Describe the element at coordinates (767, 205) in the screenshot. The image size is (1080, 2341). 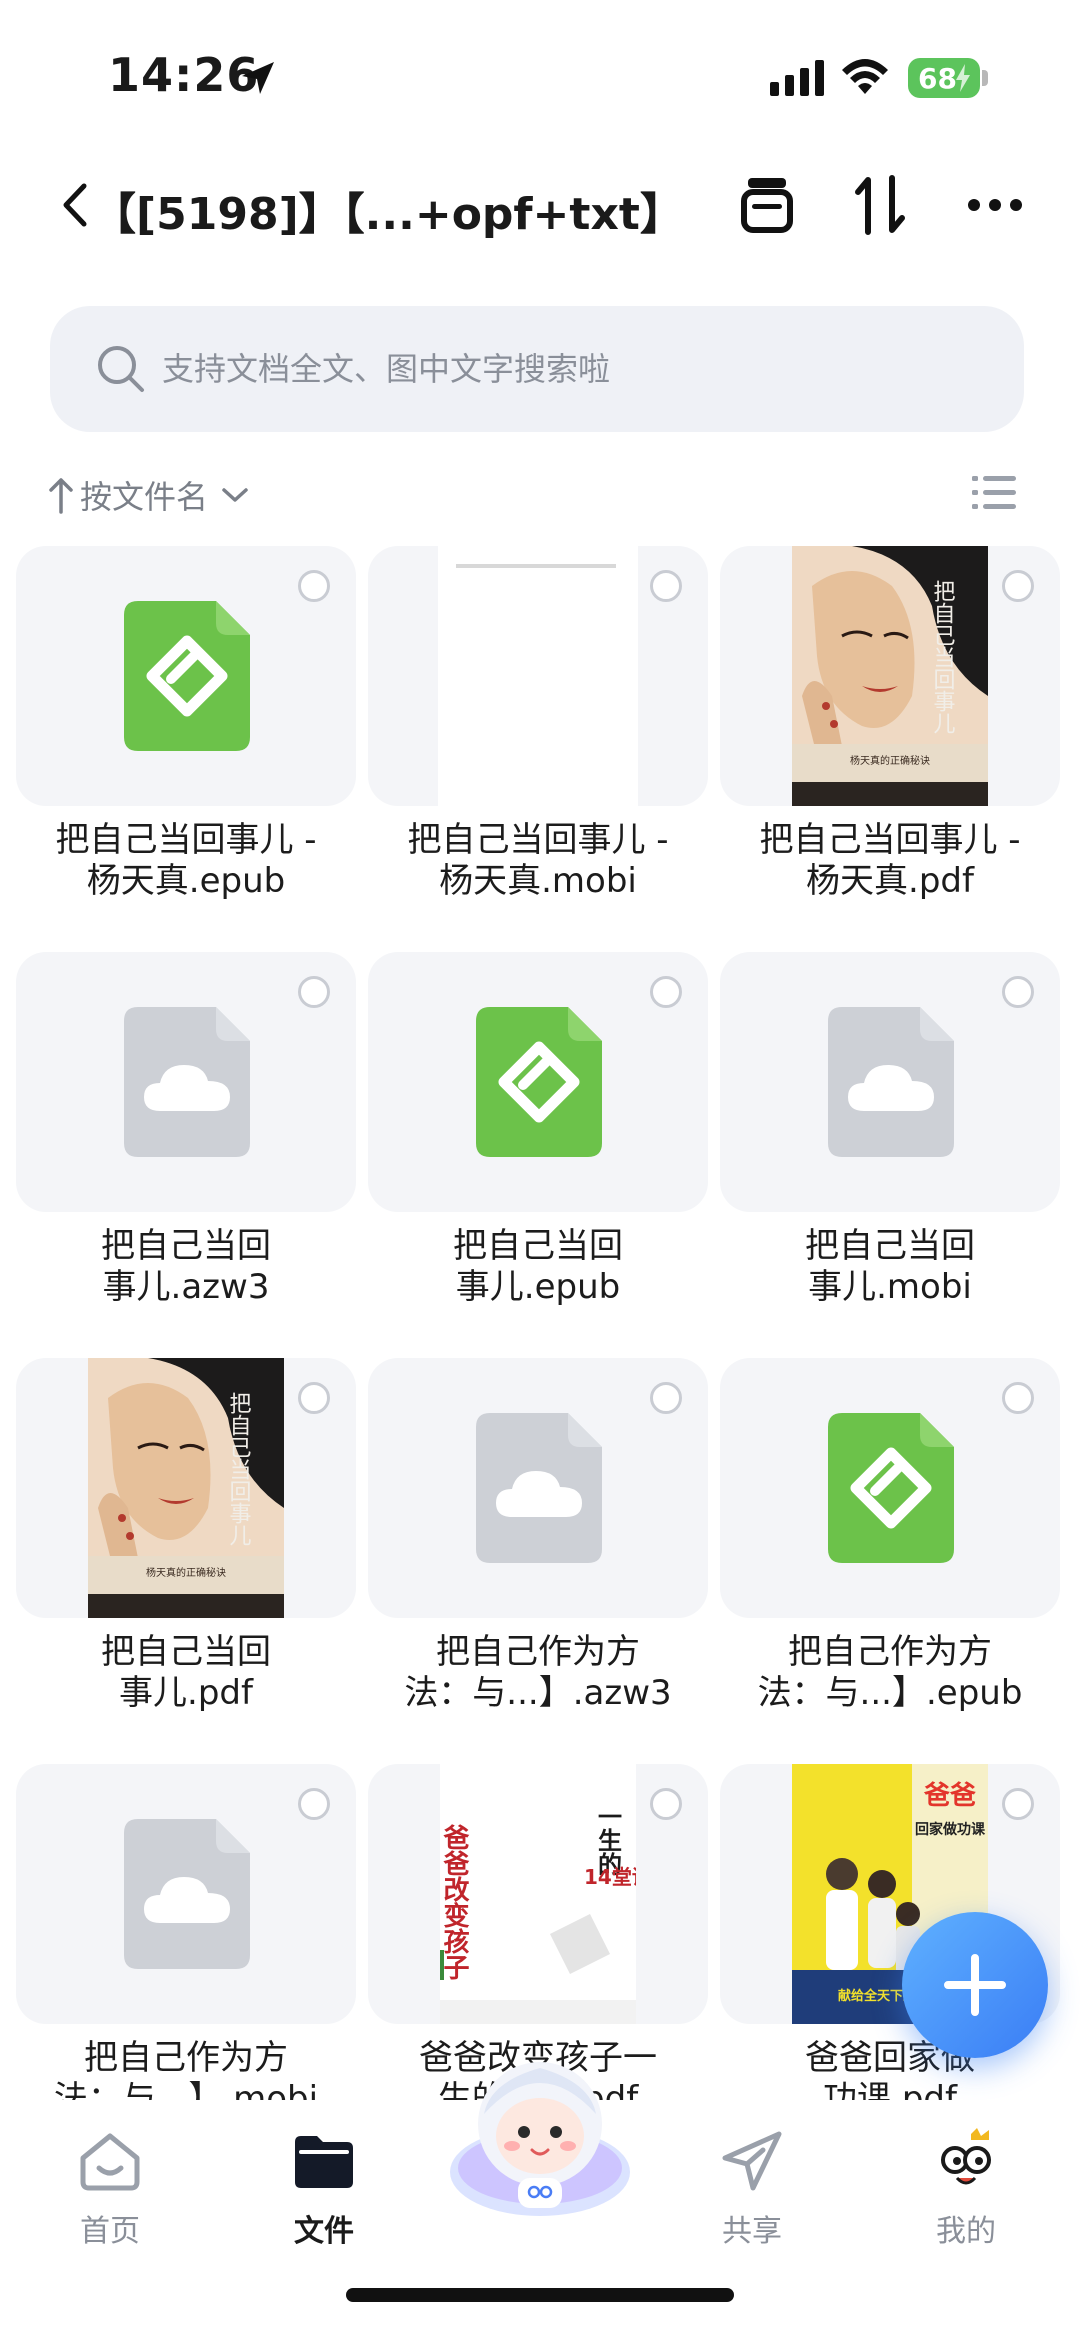
I see `archive-box-icon` at that location.